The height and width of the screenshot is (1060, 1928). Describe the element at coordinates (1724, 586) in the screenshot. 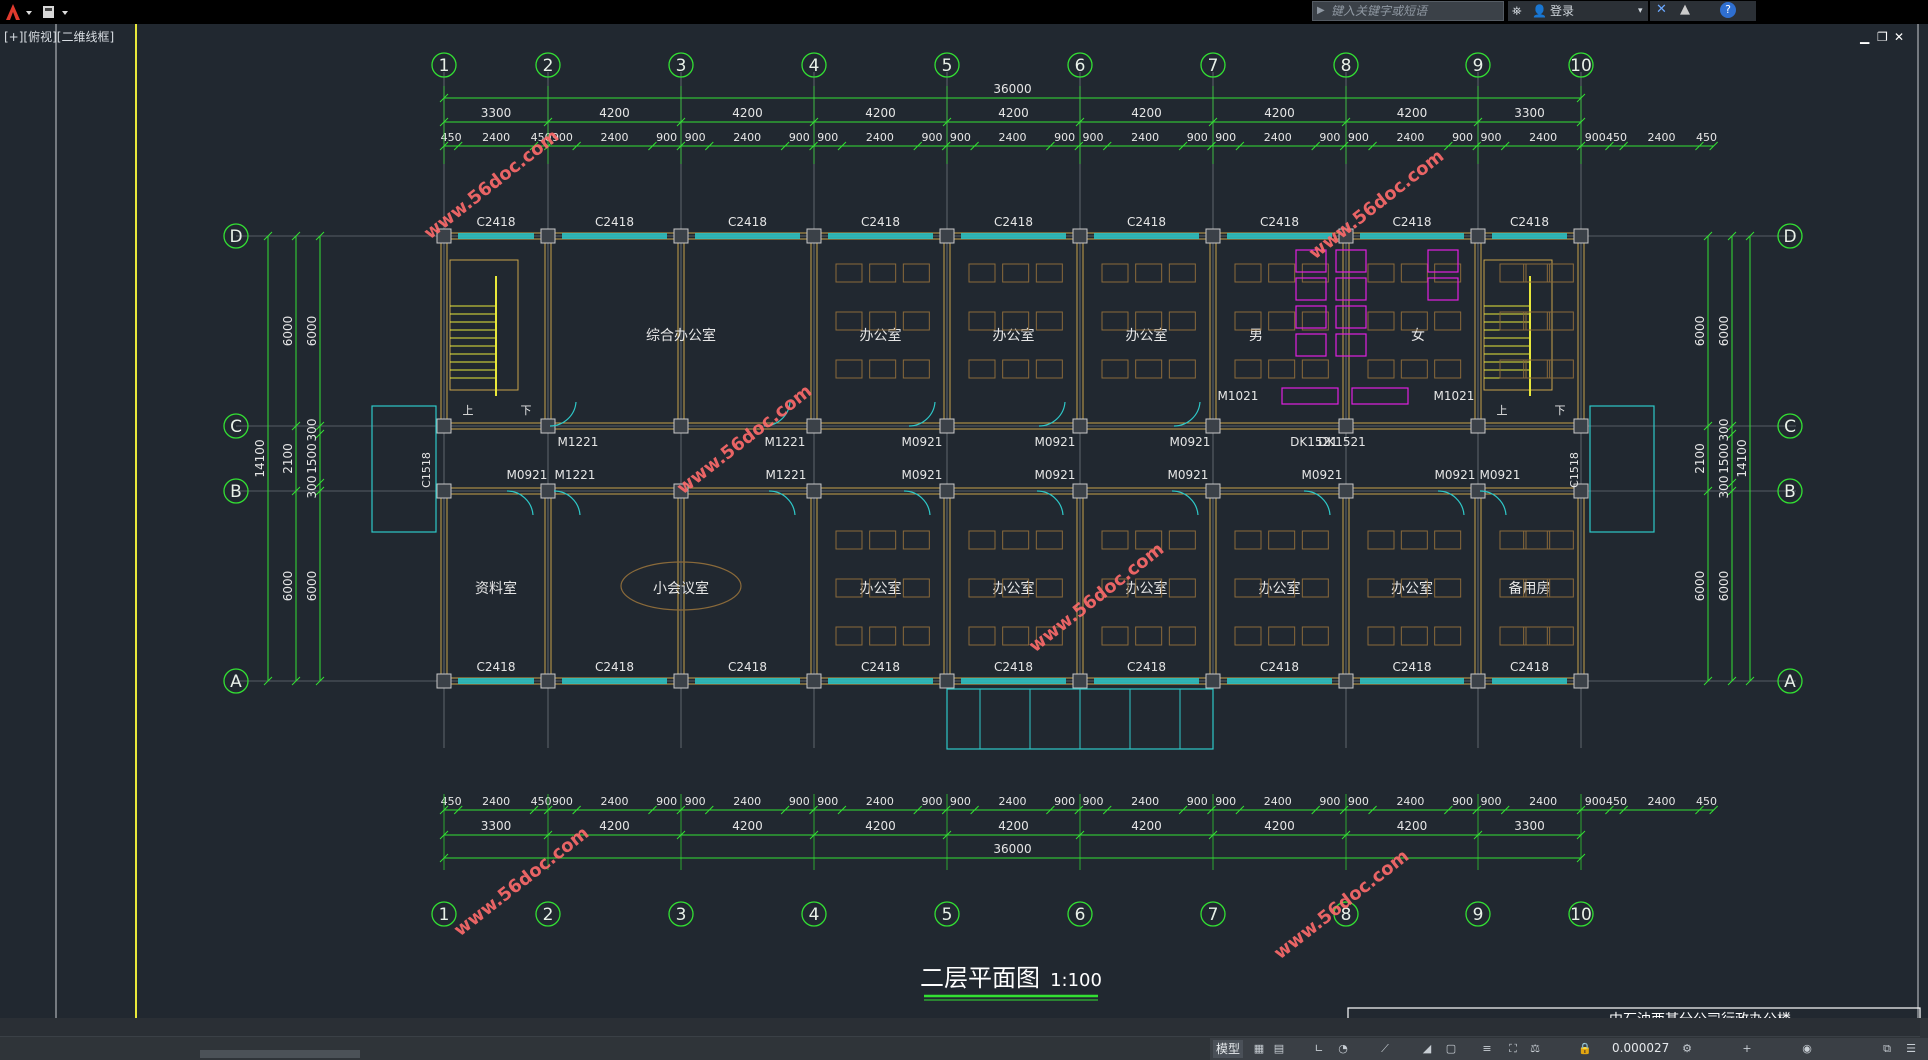

I see `vdim-right-b-label: 6000` at that location.